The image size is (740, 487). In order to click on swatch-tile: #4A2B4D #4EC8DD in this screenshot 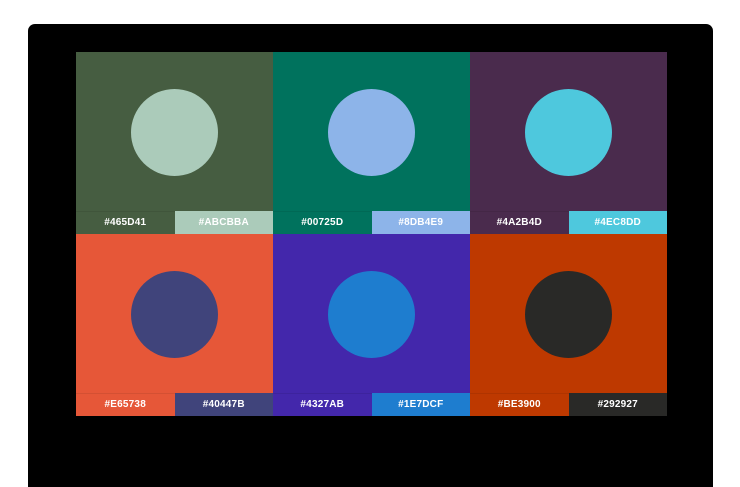, I will do `click(568, 143)`.